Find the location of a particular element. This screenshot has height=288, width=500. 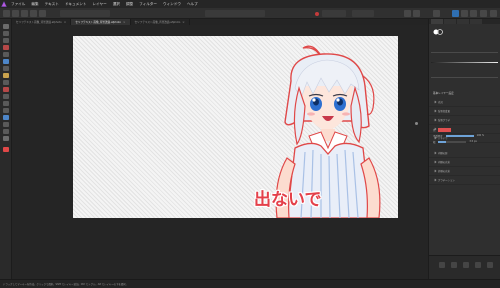

stroke-width-row: 幅 3.5 px is located at coordinates (455, 141).